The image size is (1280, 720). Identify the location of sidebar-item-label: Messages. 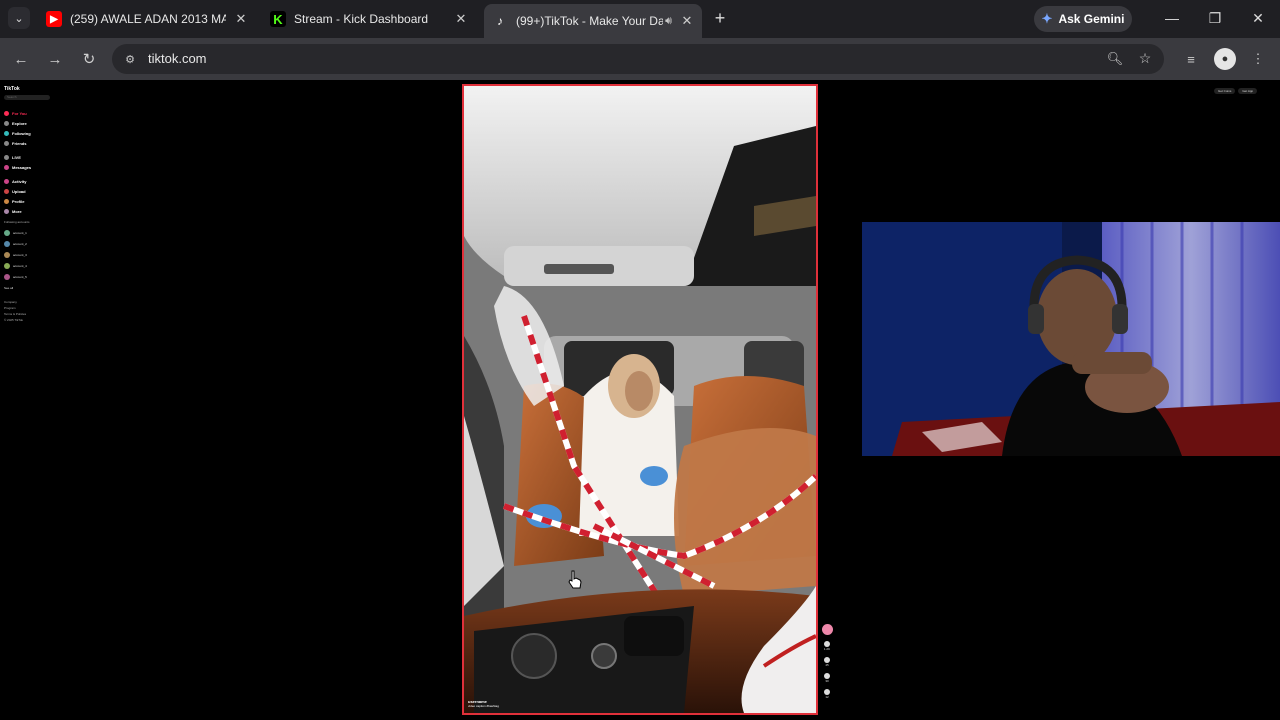
(22, 167).